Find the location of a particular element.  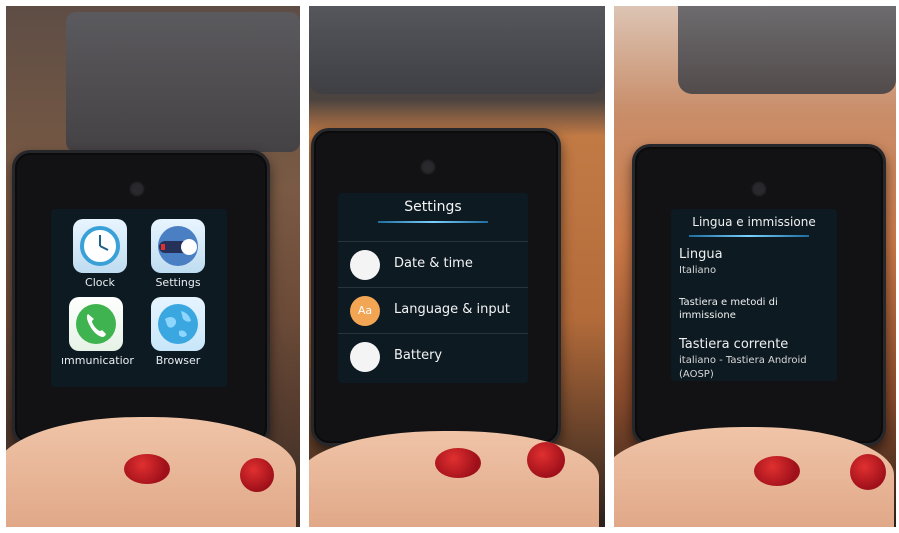

app-settings: Settings is located at coordinates (178, 254).